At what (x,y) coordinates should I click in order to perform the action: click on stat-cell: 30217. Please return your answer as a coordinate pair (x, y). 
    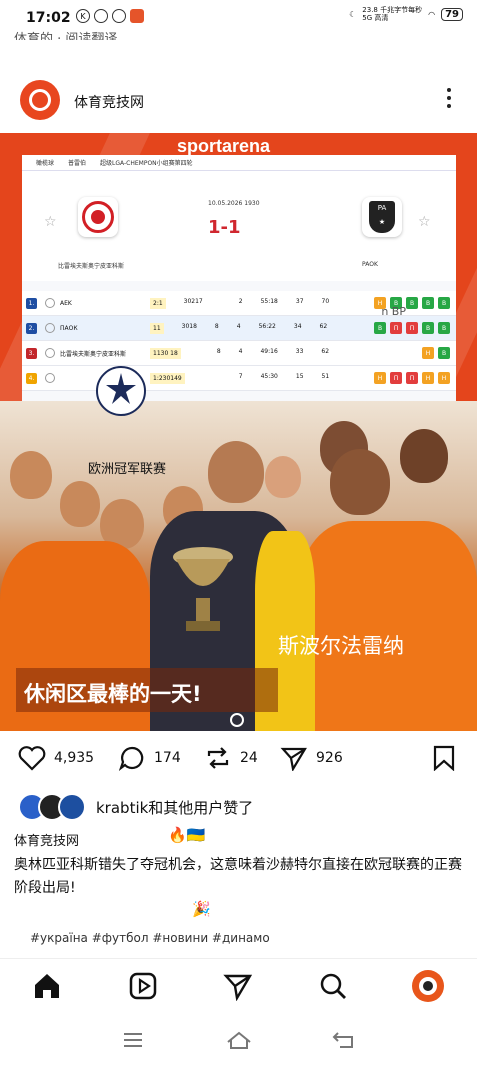
    Looking at the image, I should click on (193, 301).